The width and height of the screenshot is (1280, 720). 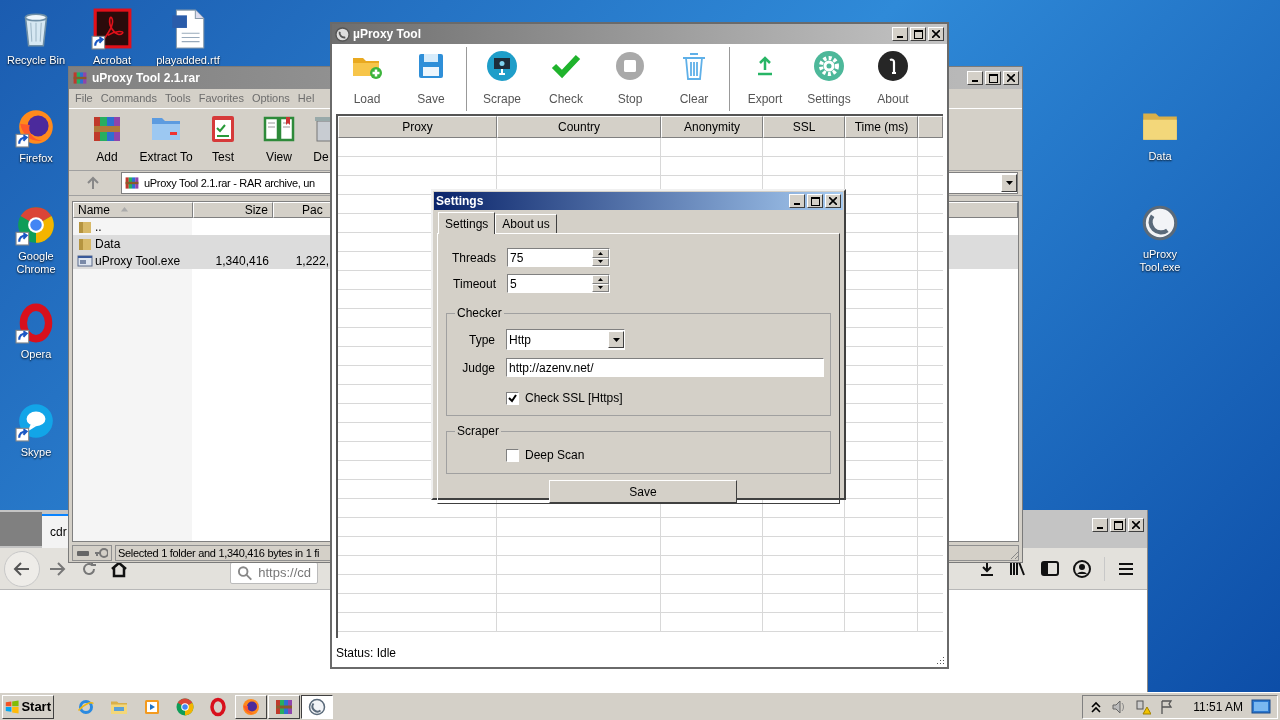 I want to click on clock: 11:51 AM, so click(x=1218, y=707).